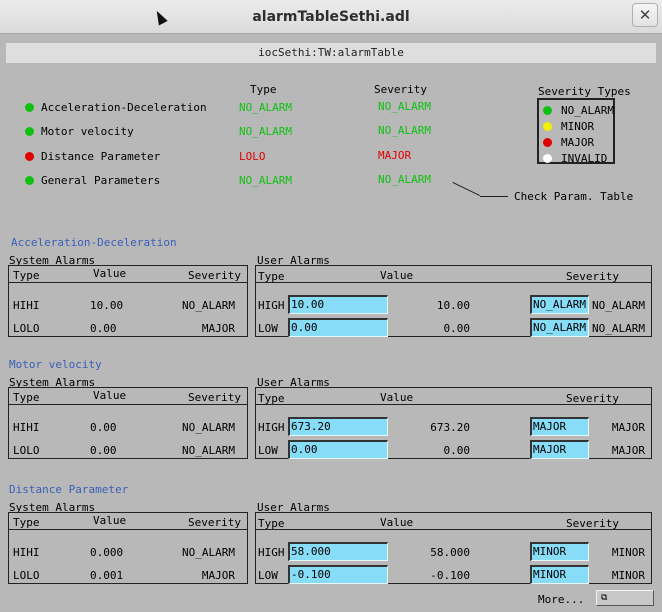  What do you see at coordinates (26, 575) in the screenshot?
I see `system-alarm-type: LOLO` at bounding box center [26, 575].